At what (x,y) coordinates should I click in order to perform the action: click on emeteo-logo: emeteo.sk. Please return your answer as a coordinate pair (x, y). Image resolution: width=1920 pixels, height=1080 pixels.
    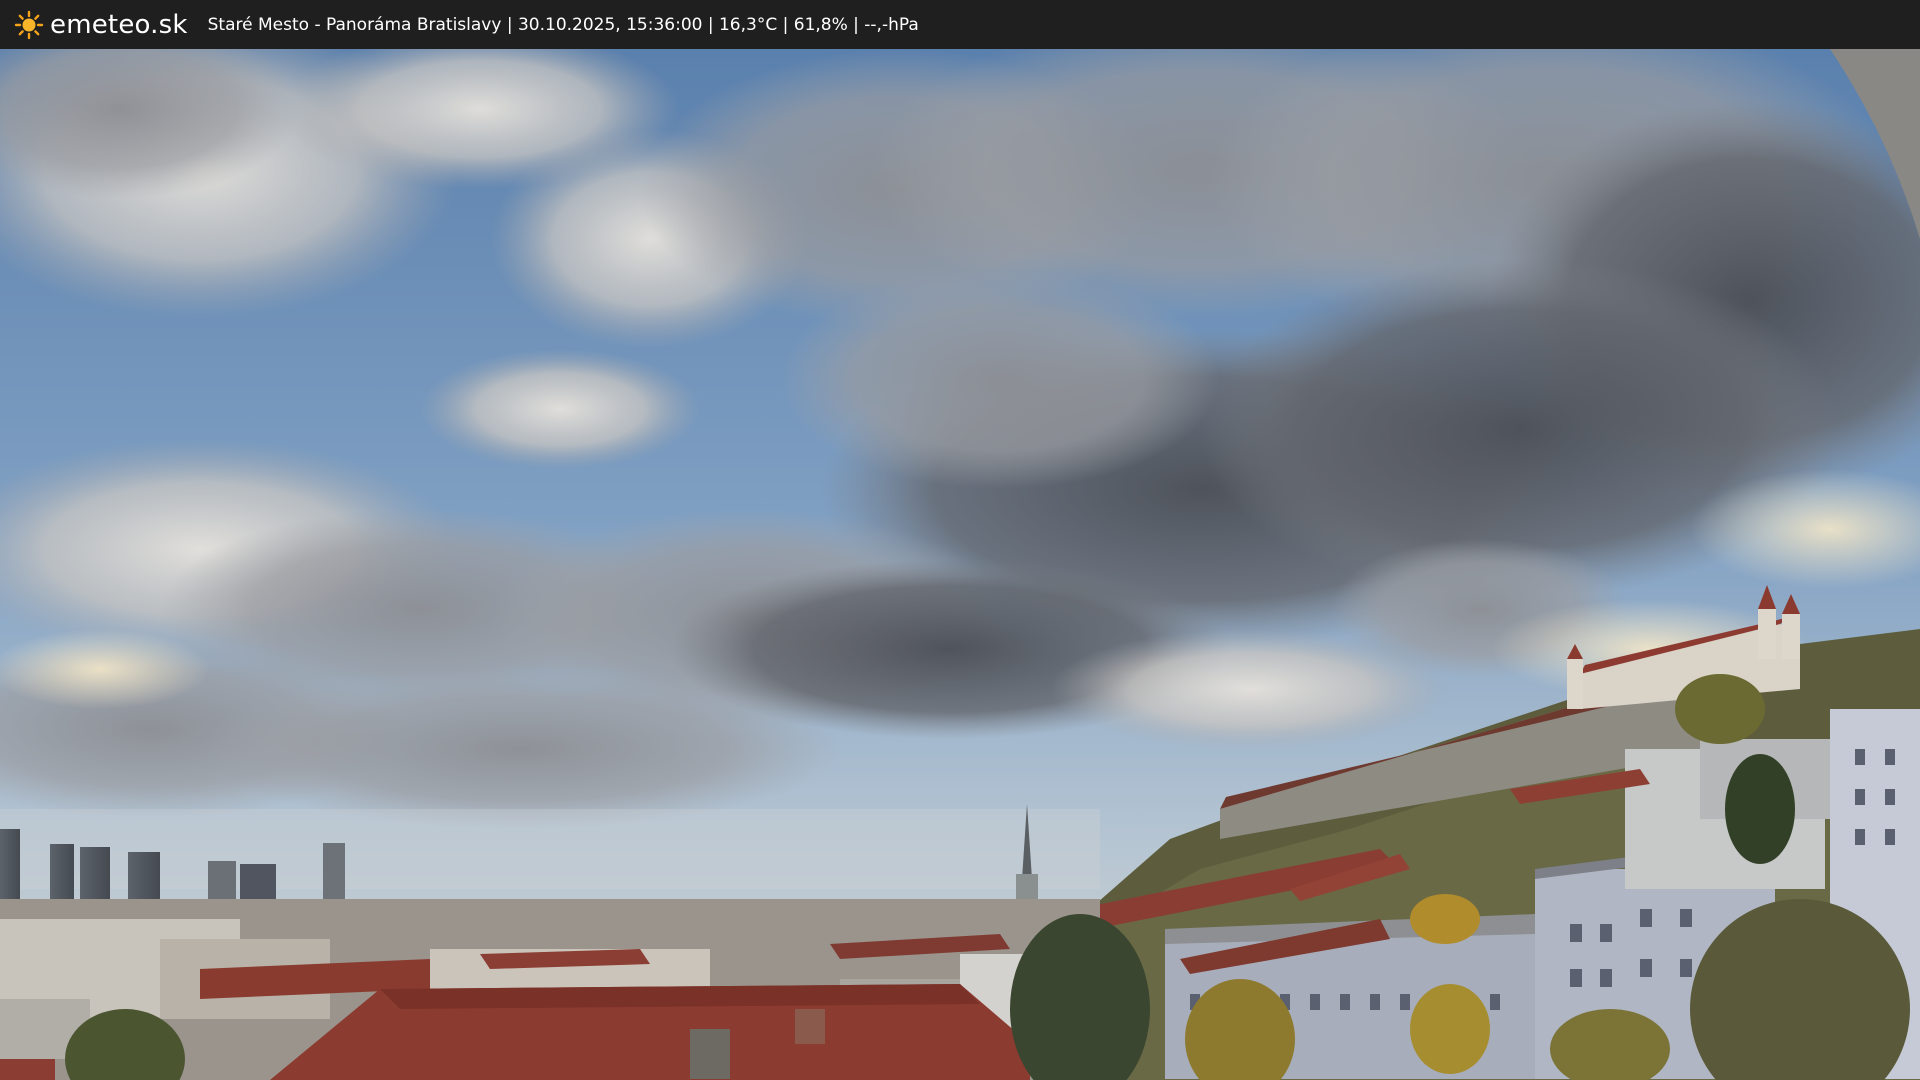
    Looking at the image, I should click on (101, 25).